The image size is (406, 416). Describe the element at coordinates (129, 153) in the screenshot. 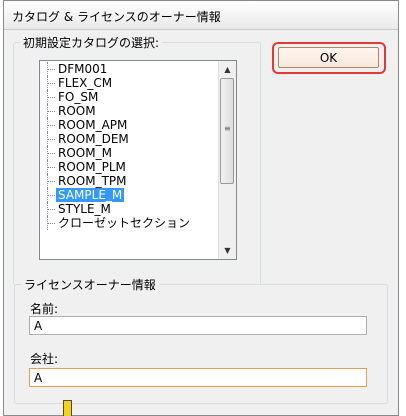

I see `catalog-list-item: ROOM_M` at that location.